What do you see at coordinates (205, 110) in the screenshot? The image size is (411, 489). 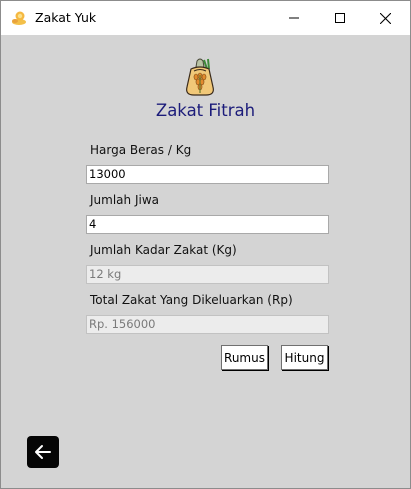 I see `page-title: Zakat Fitrah` at bounding box center [205, 110].